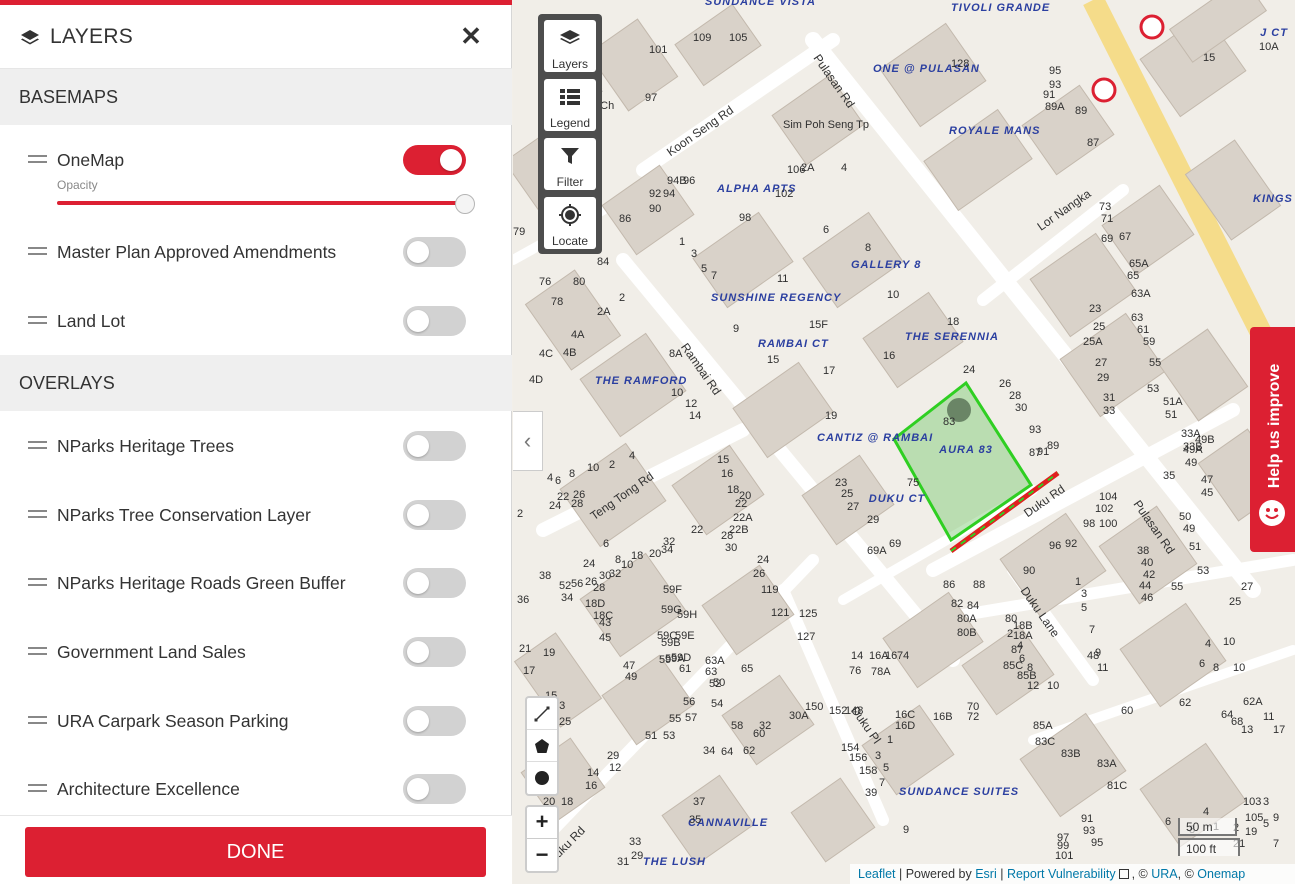  Describe the element at coordinates (699, 802) in the screenshot. I see `plot-number-label: 37` at that location.